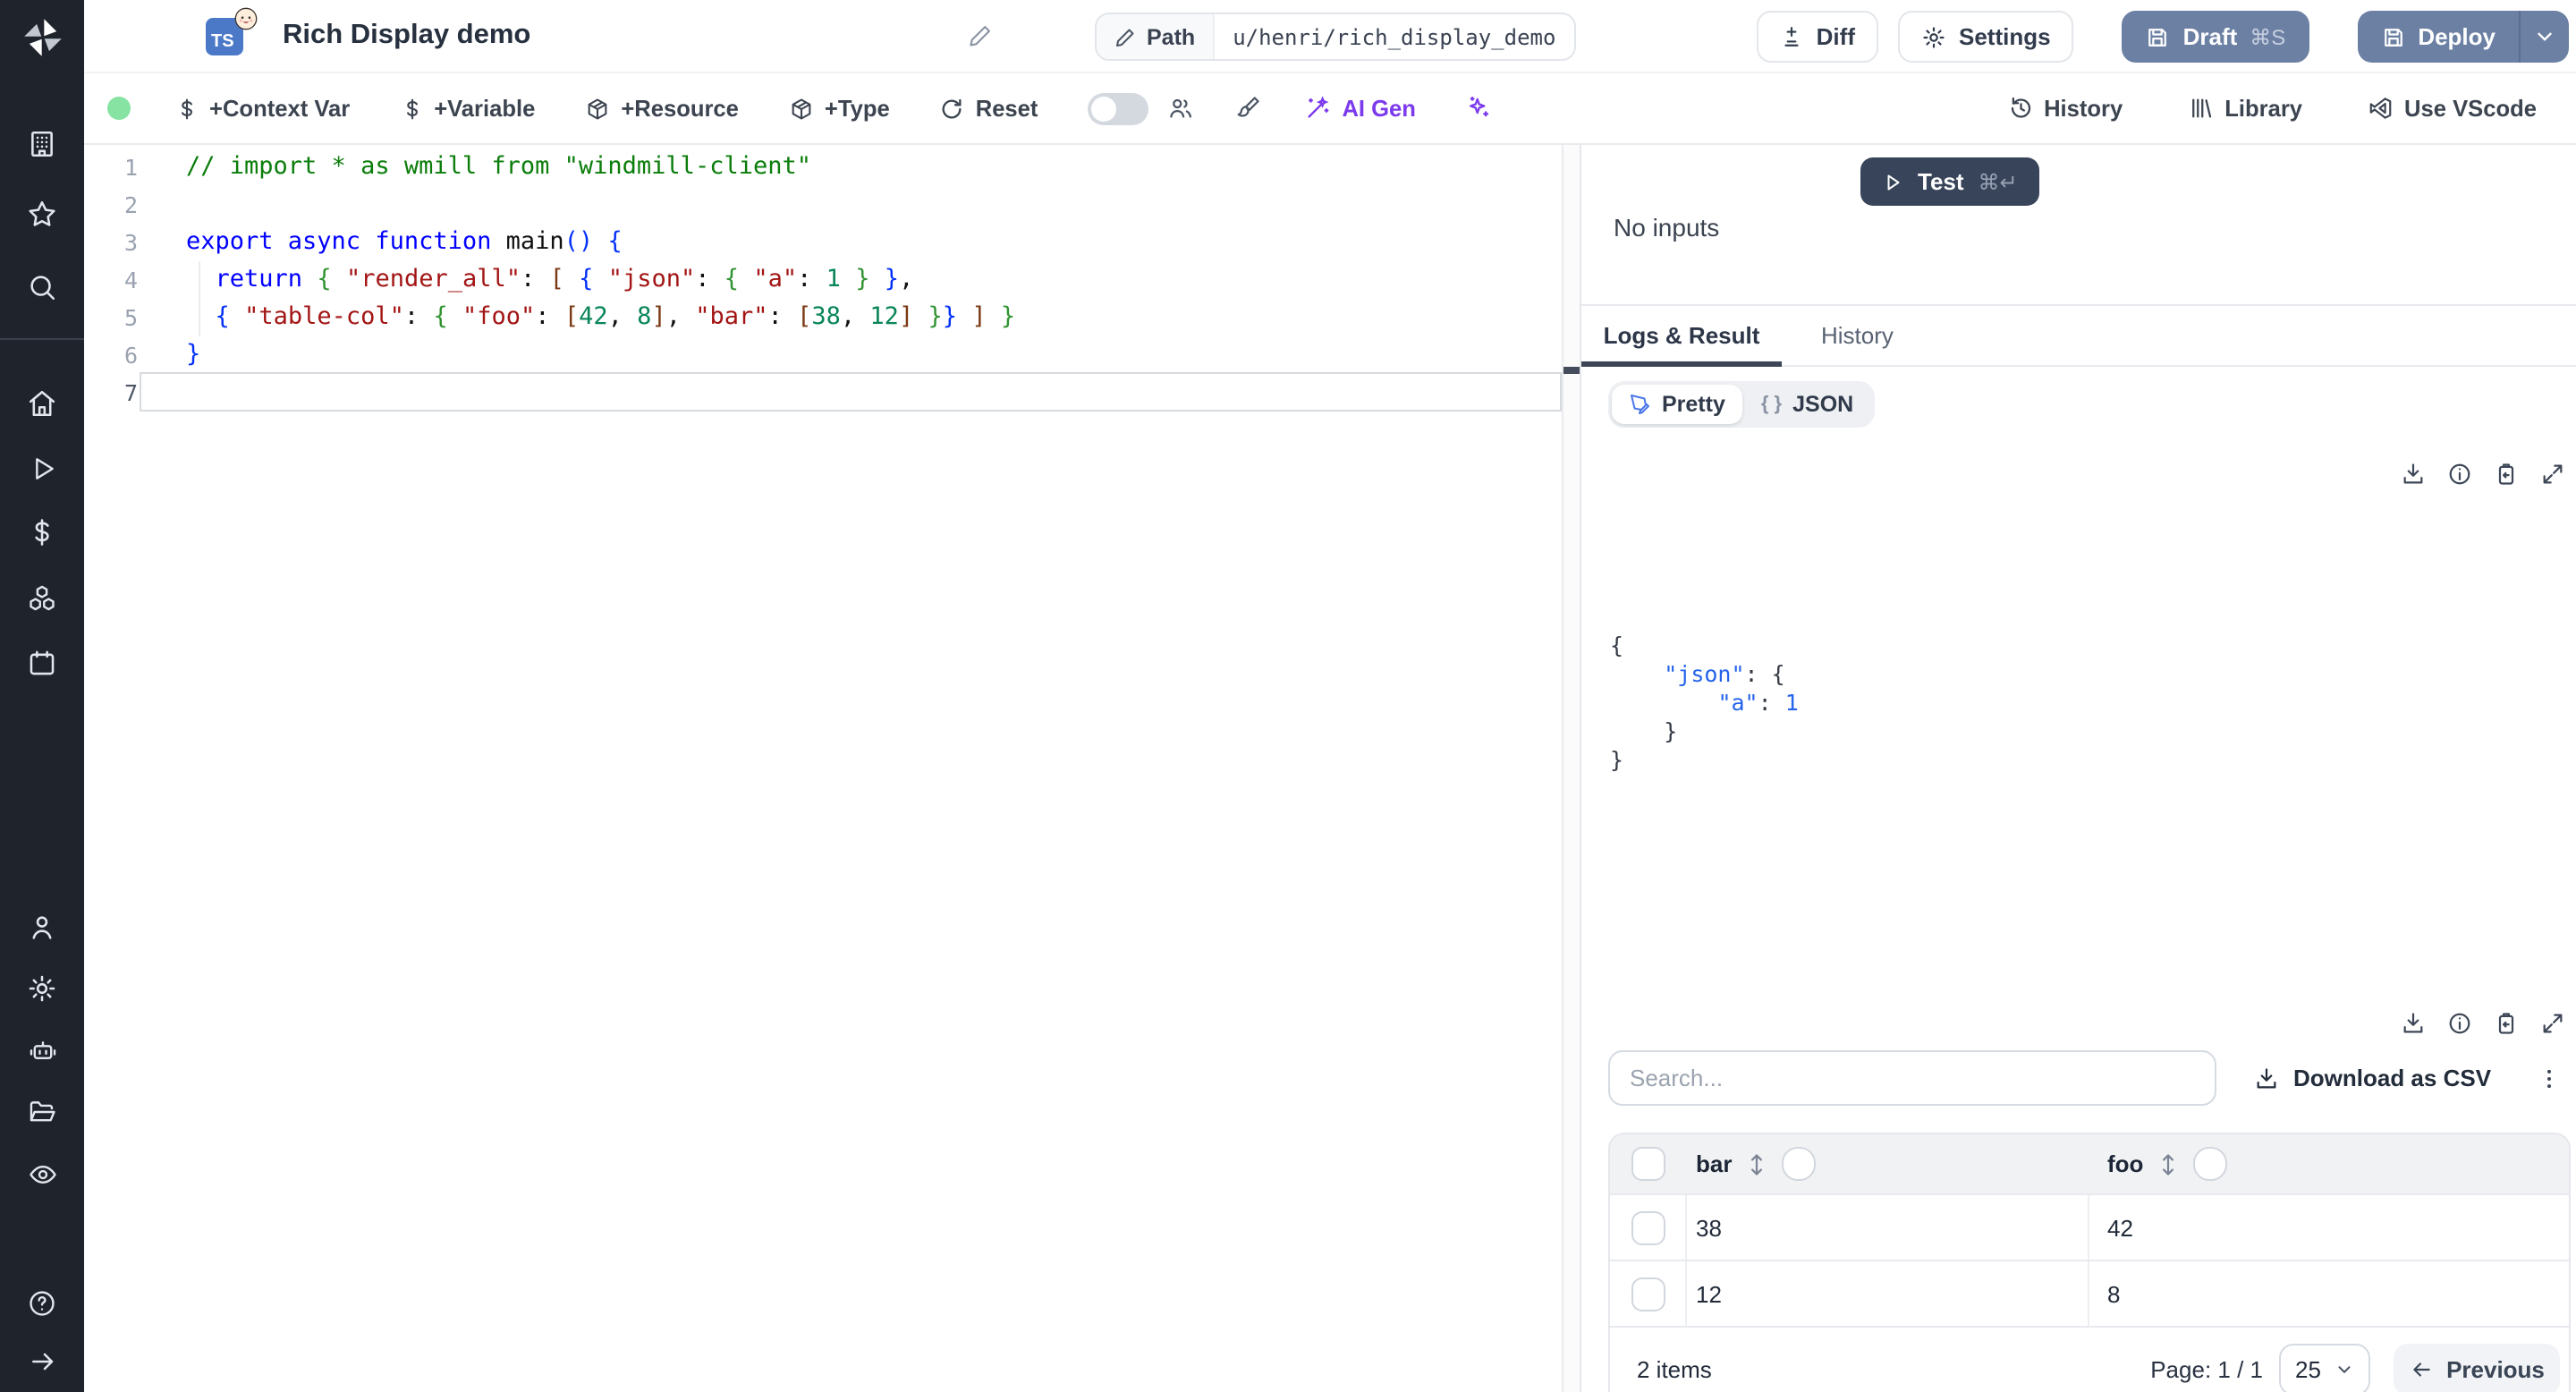 This screenshot has height=1392, width=2576. What do you see at coordinates (952, 108) in the screenshot?
I see `reset-icon` at bounding box center [952, 108].